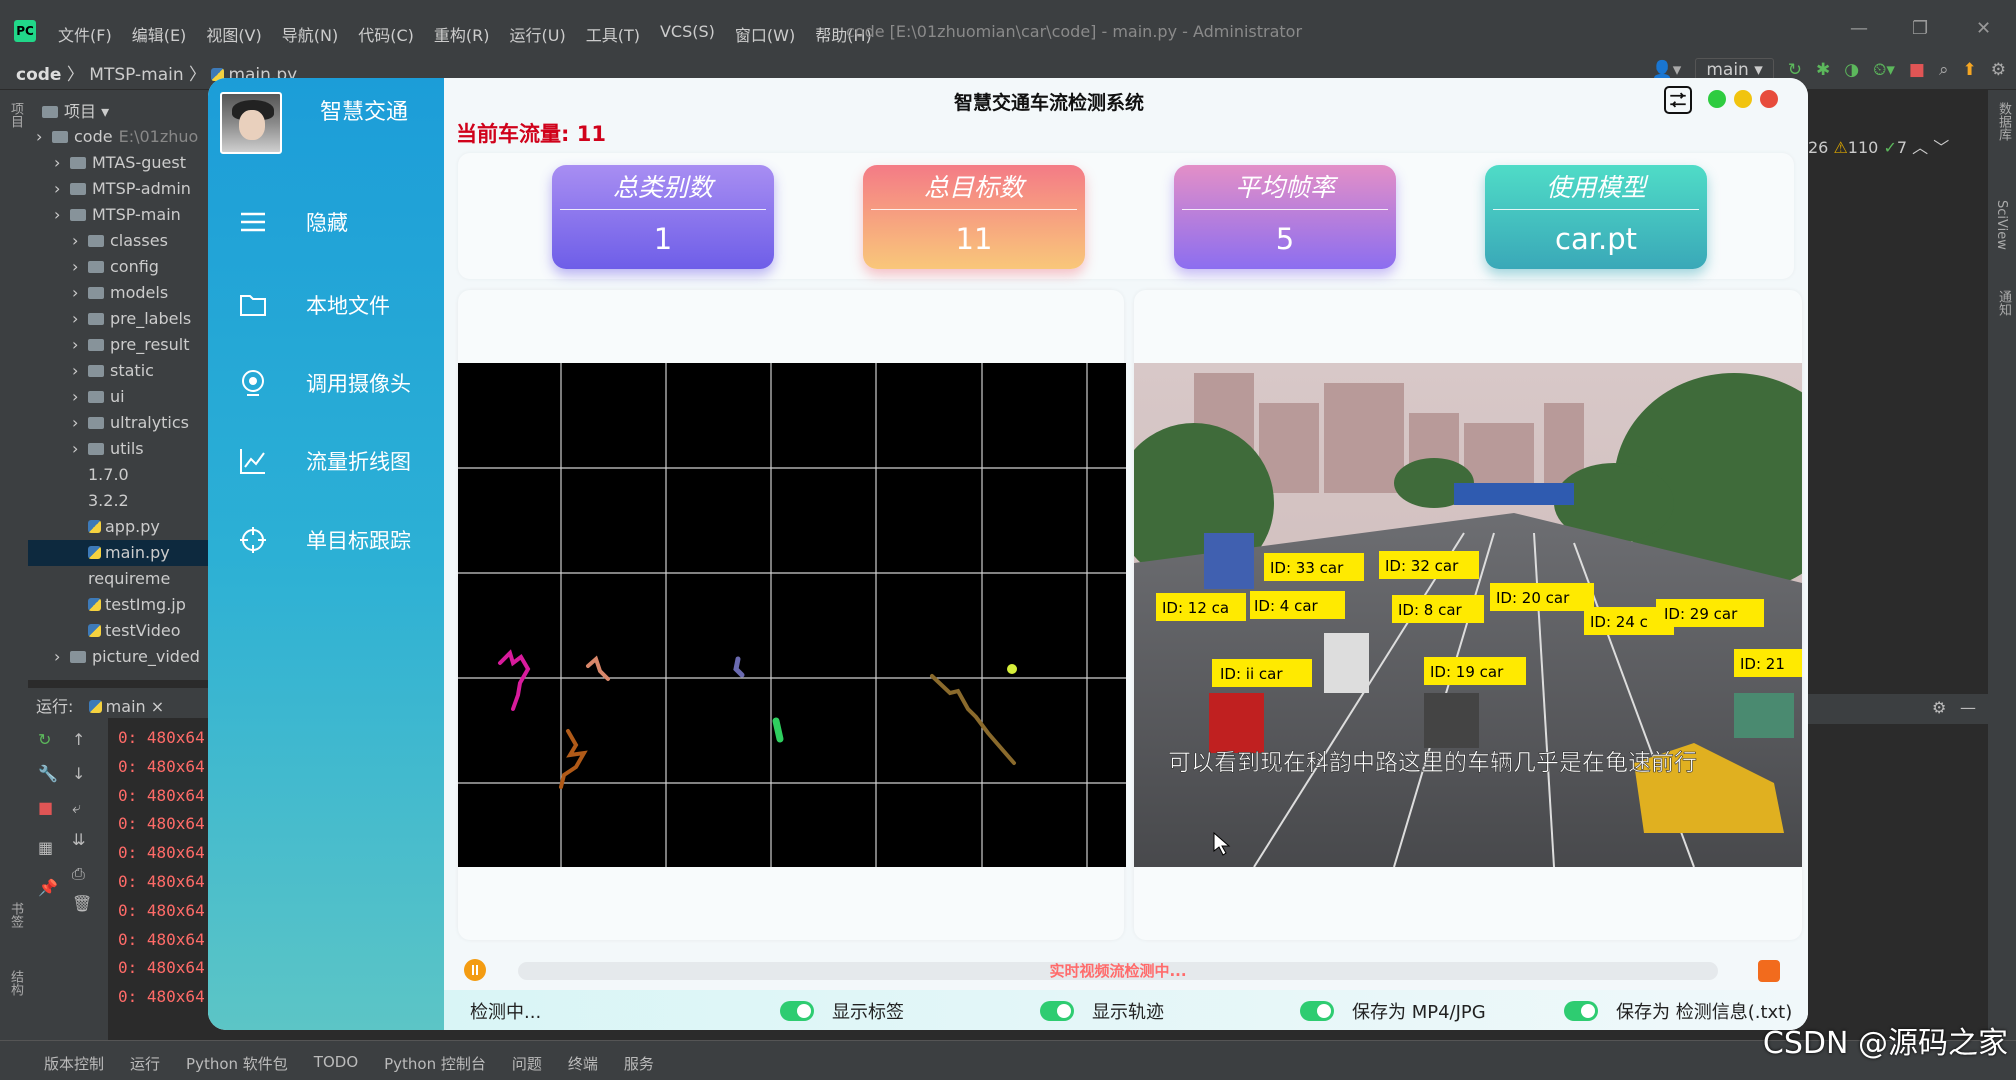 This screenshot has height=1080, width=2016. What do you see at coordinates (15, 115) in the screenshot?
I see `project-tool-label: 项目` at bounding box center [15, 115].